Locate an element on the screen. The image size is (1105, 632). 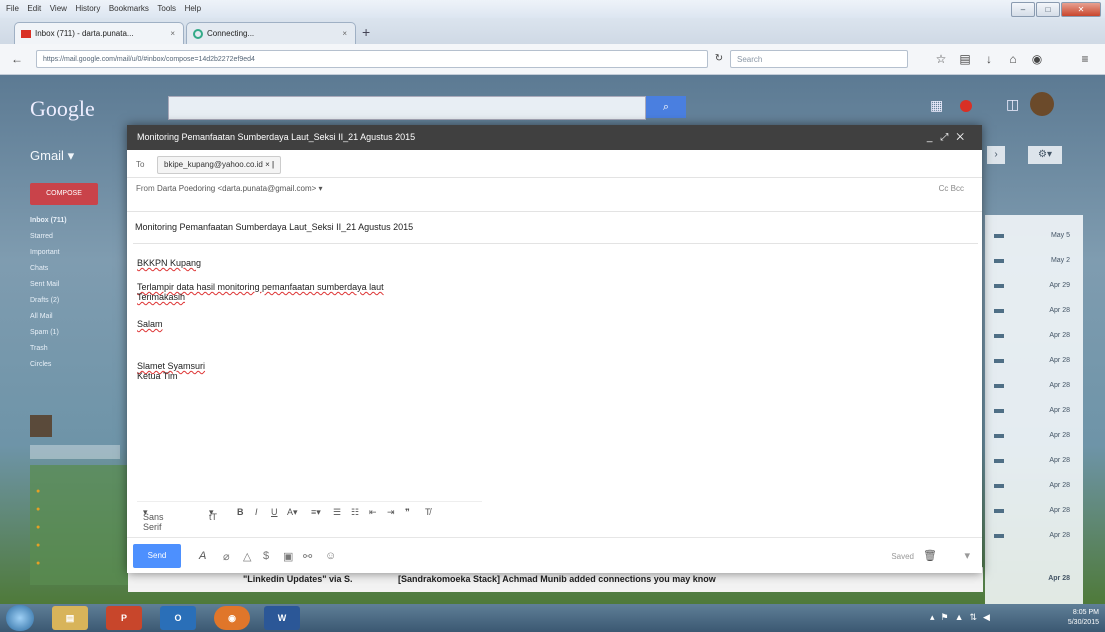
send-button: Send is located at coordinates (157, 556).